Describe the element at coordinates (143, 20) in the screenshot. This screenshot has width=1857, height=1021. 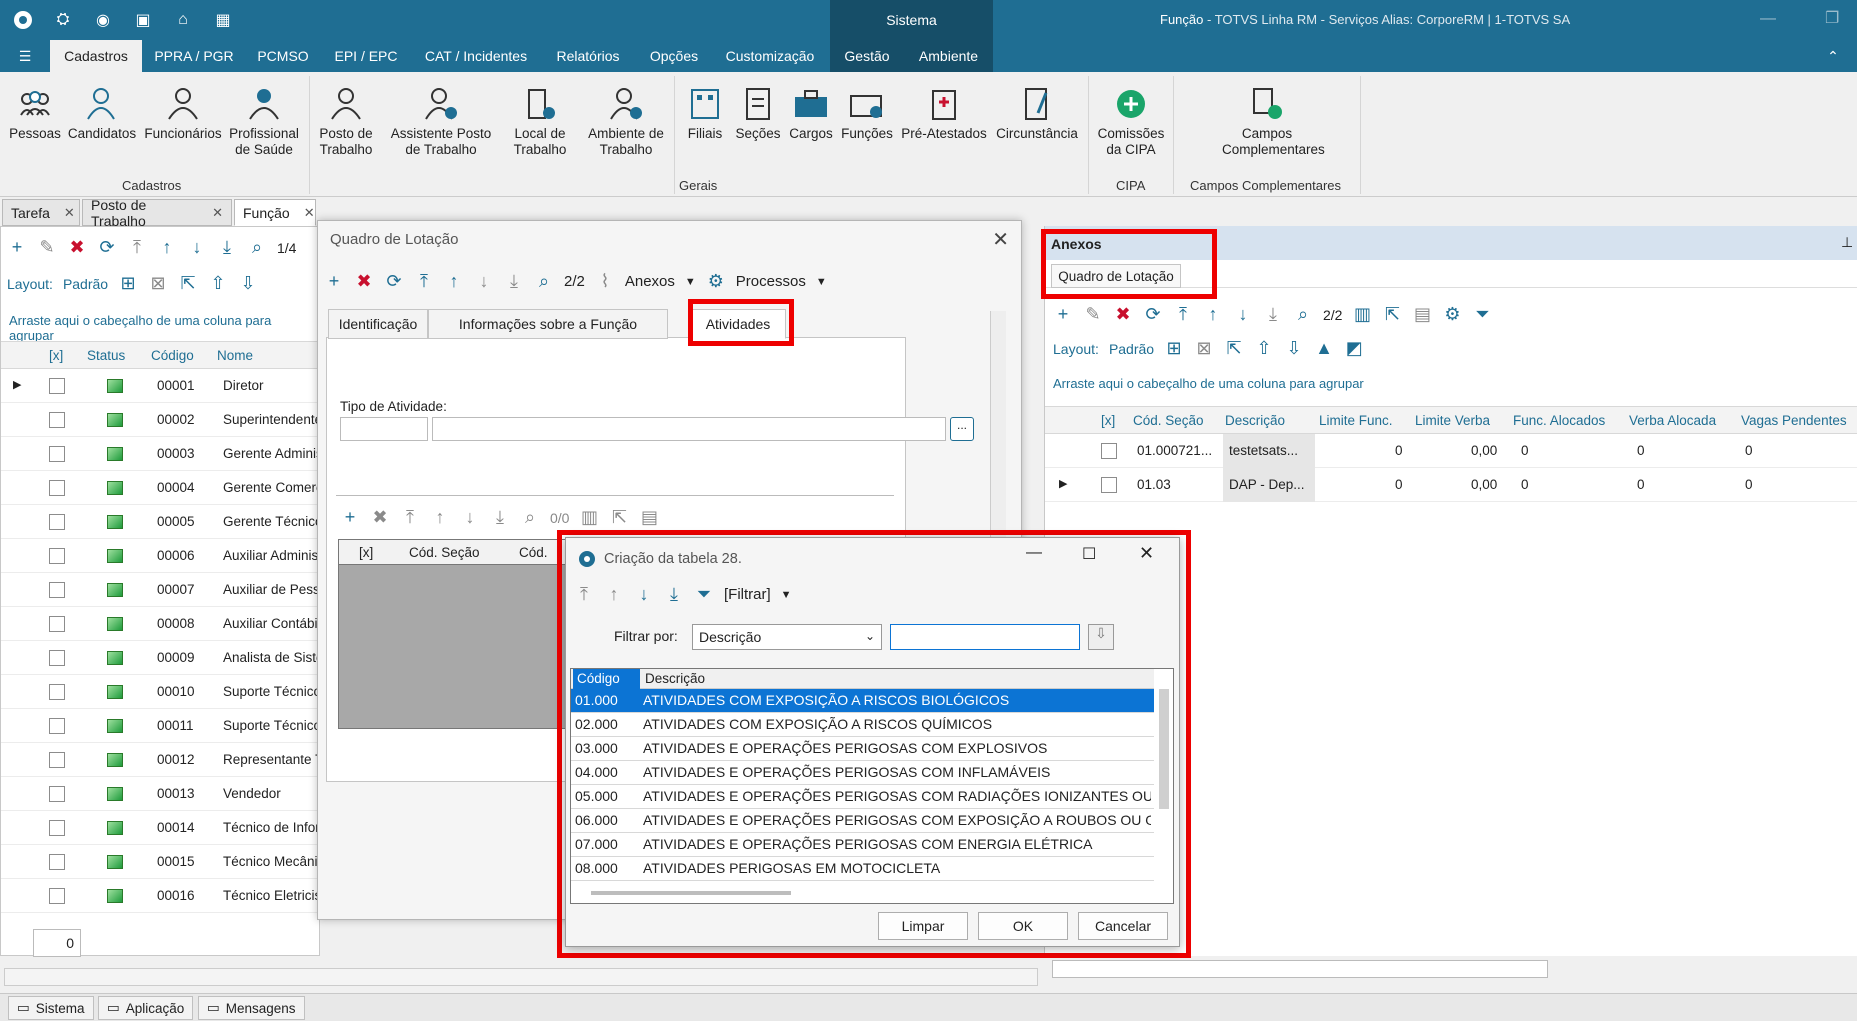
I see `window-icon: ▣` at that location.